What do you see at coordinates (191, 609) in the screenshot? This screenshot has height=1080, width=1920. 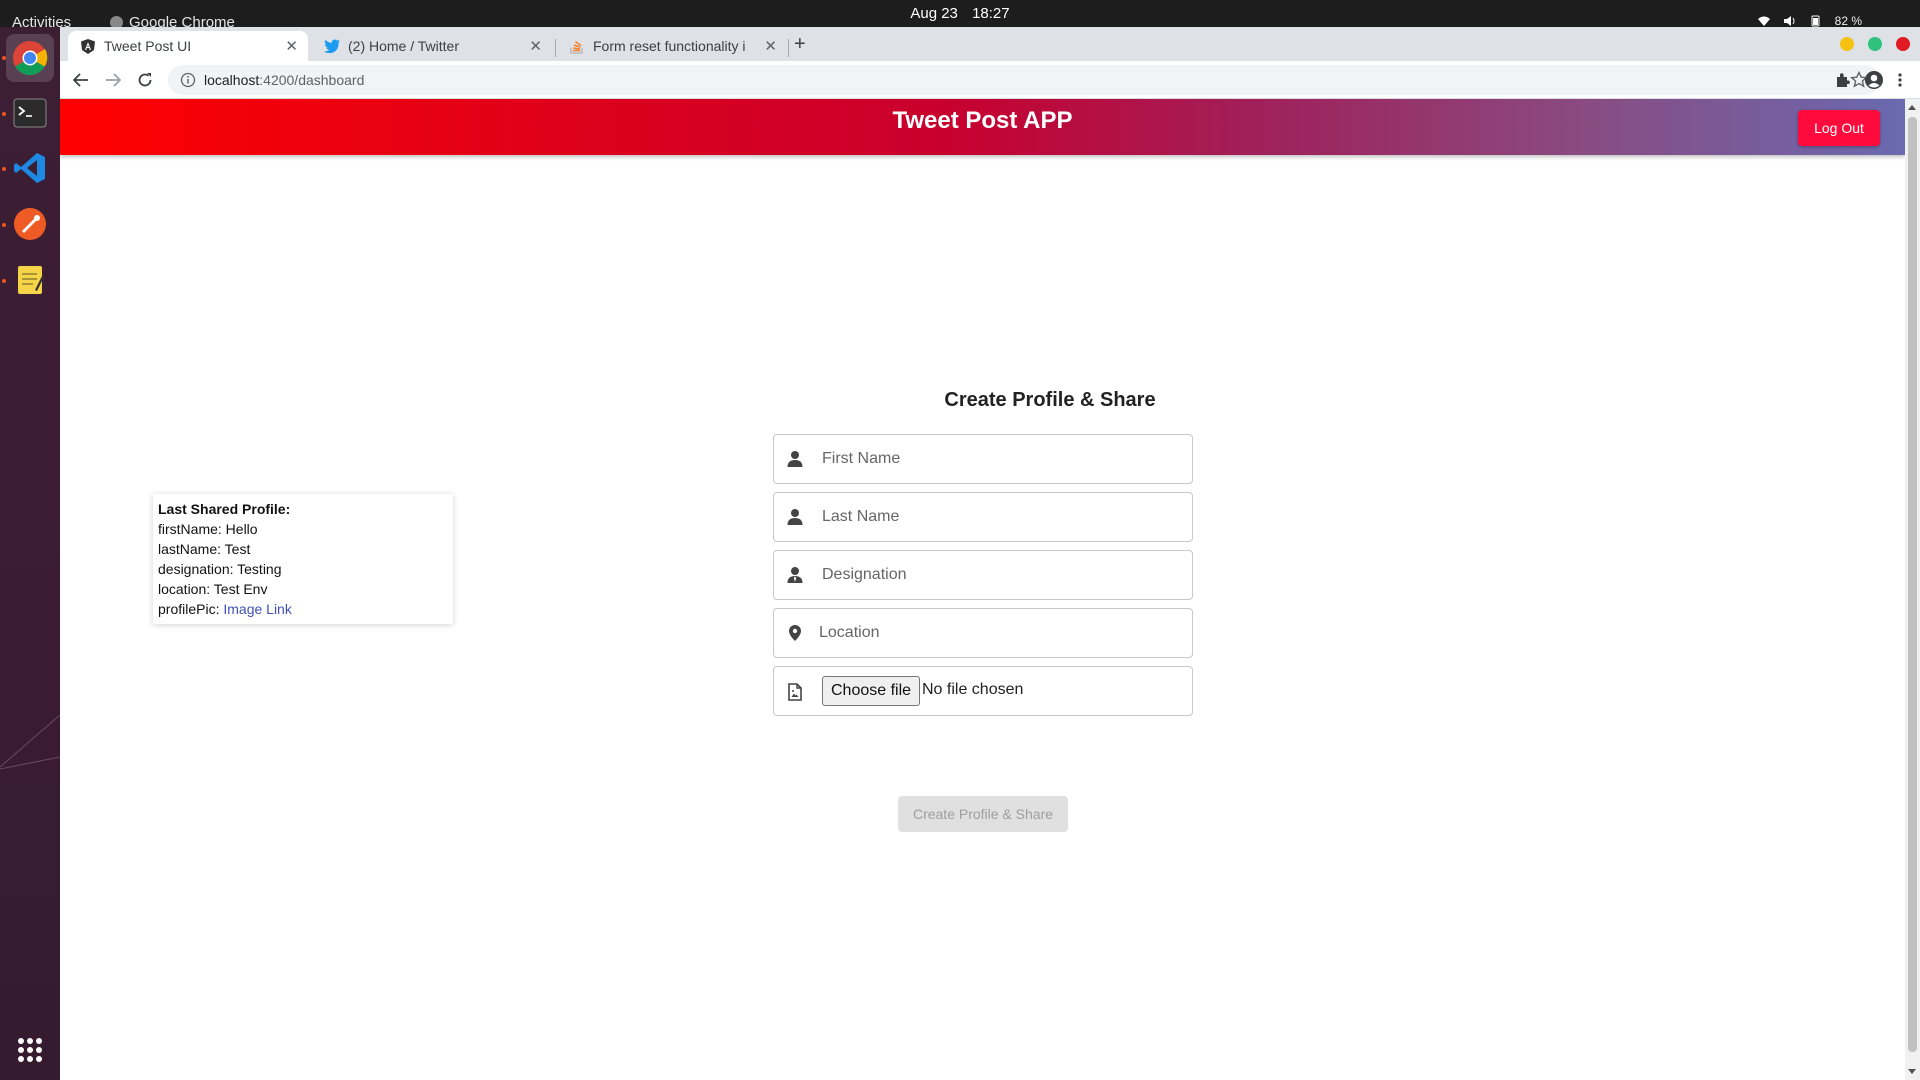 I see `last-profile-pic-label: profilePic:` at bounding box center [191, 609].